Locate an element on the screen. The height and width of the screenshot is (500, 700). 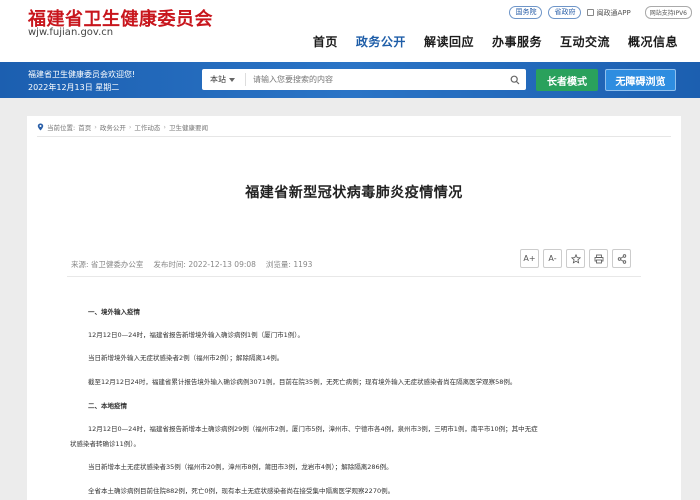
article-title: 福建省新型冠状病毒肺炎疫情情况 is located at coordinates (354, 193).